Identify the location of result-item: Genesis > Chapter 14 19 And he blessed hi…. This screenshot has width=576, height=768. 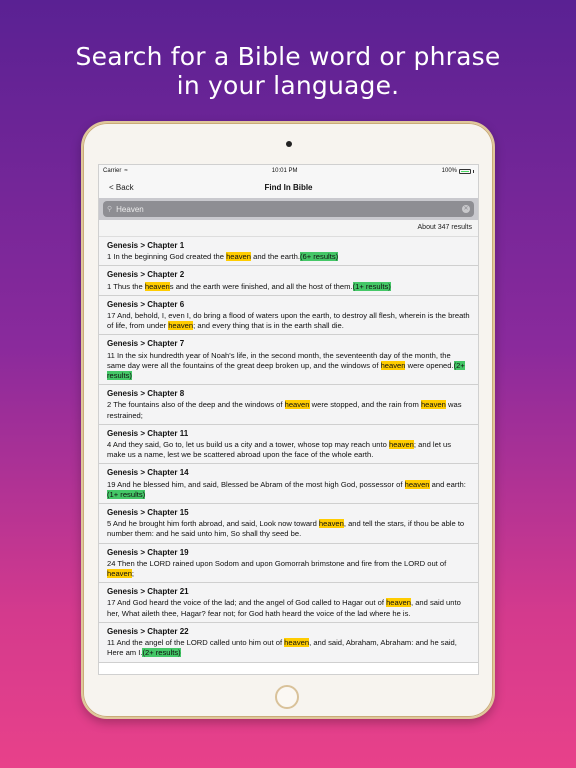
(288, 484).